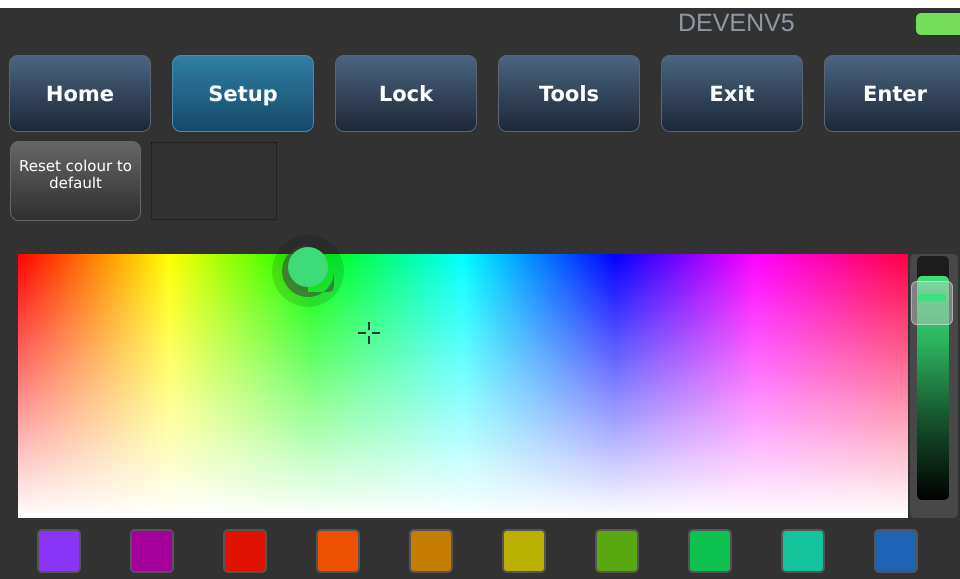 The image size is (960, 579). I want to click on slider-thumb, so click(932, 302).